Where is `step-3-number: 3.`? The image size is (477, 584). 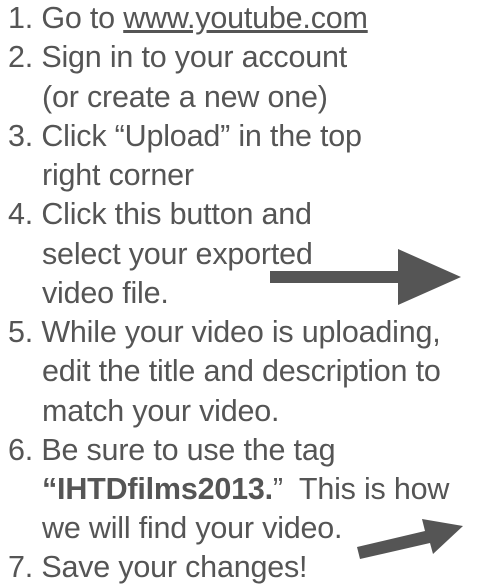 step-3-number: 3. is located at coordinates (21, 136).